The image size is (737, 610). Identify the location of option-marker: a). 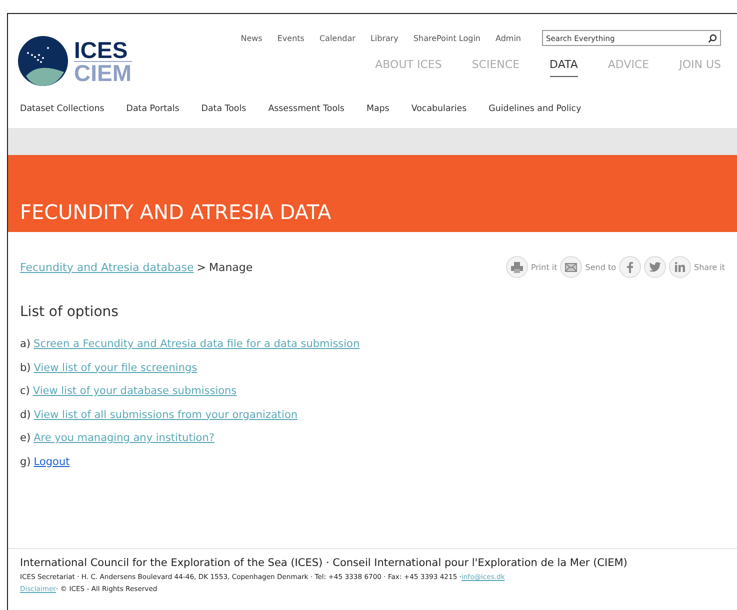
(25, 344).